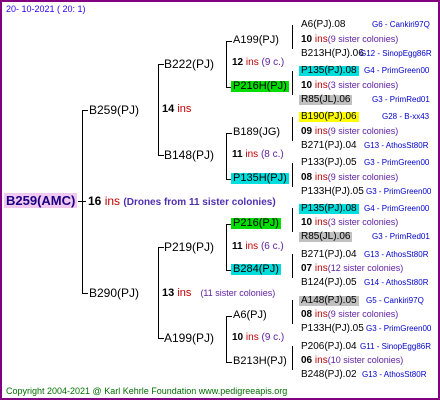 The image size is (440, 400). What do you see at coordinates (189, 155) in the screenshot?
I see `gen2-node-2: B148(PJ)` at bounding box center [189, 155].